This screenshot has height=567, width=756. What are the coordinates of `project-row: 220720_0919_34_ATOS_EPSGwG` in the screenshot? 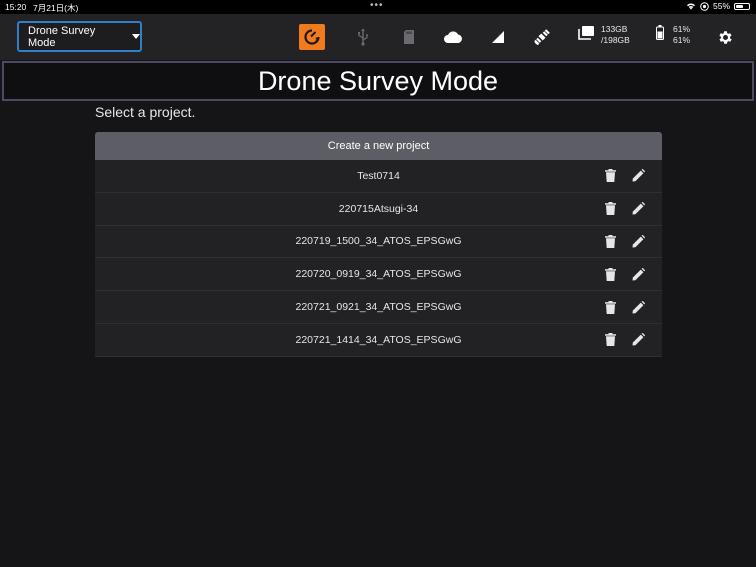 It's located at (378, 275).